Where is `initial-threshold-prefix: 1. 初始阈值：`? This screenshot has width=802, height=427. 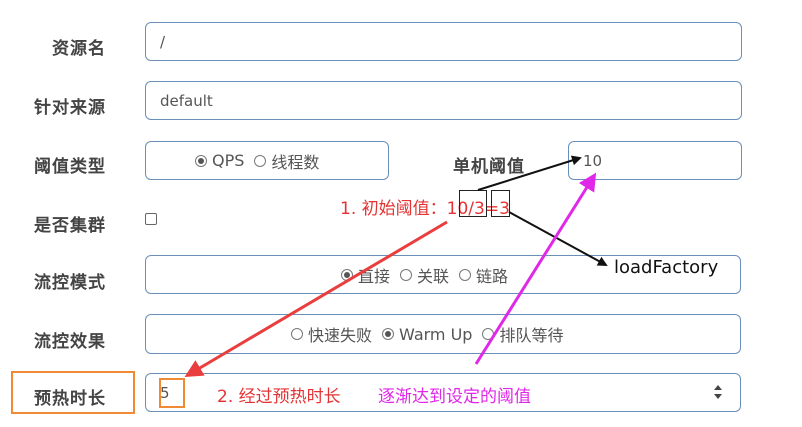
initial-threshold-prefix: 1. 初始阈值： is located at coordinates (393, 209).